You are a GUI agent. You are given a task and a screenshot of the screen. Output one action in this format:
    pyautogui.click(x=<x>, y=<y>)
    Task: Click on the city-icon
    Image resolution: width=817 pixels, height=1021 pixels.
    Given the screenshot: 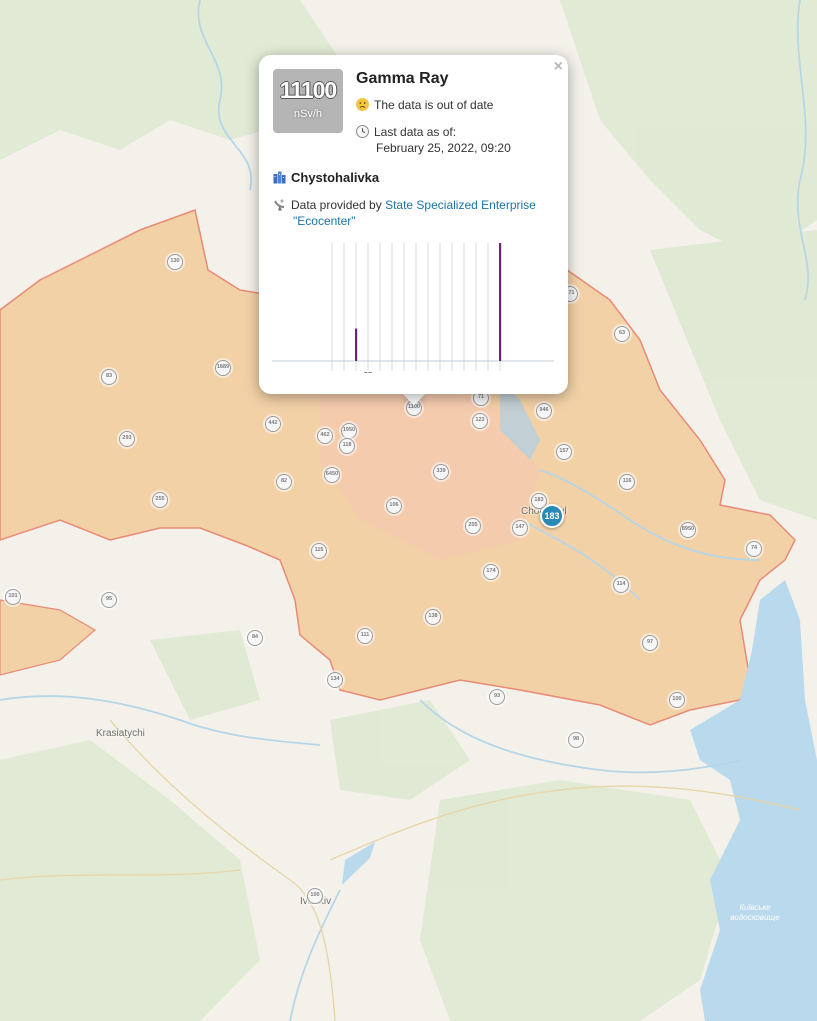 What is the action you would take?
    pyautogui.click(x=279, y=177)
    